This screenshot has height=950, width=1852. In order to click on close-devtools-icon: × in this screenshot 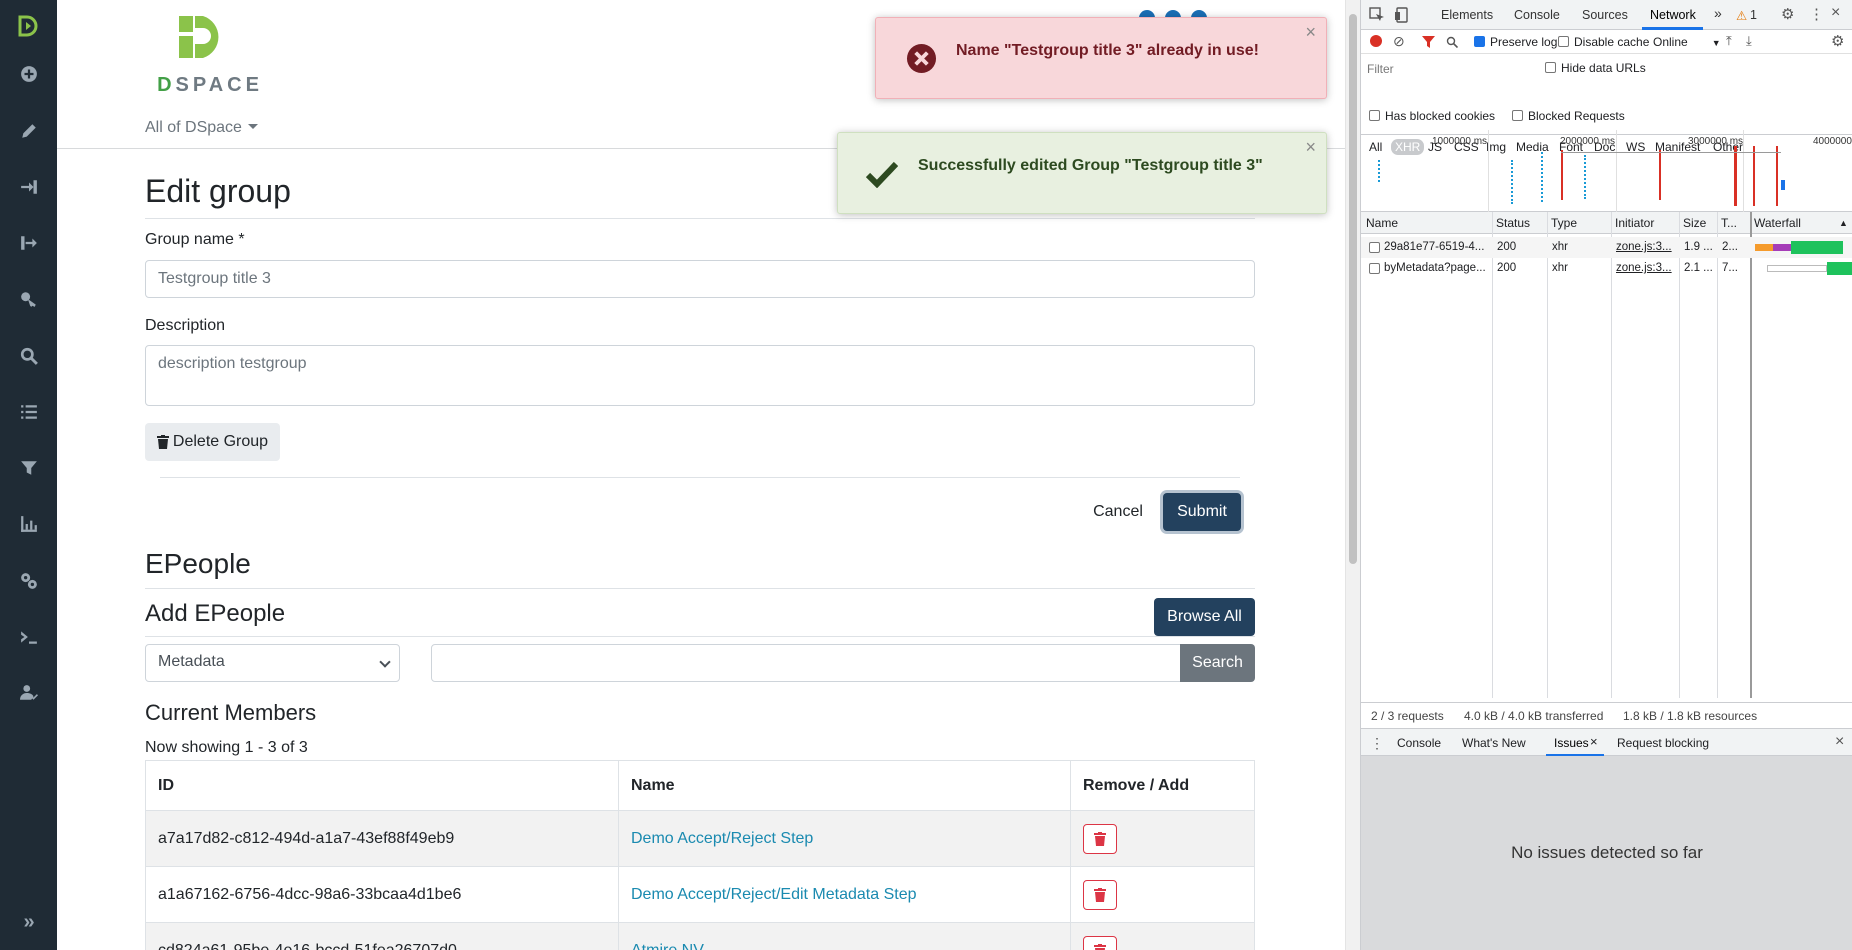, I will do `click(1835, 13)`.